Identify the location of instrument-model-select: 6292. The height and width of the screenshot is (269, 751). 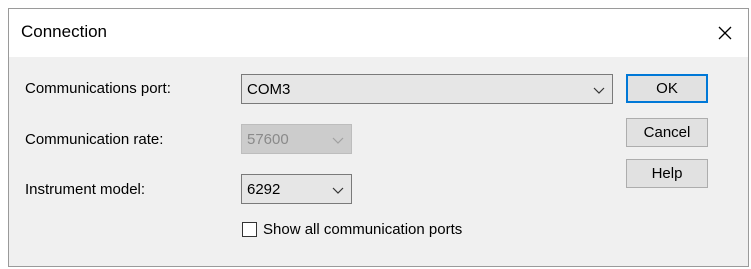
(296, 189).